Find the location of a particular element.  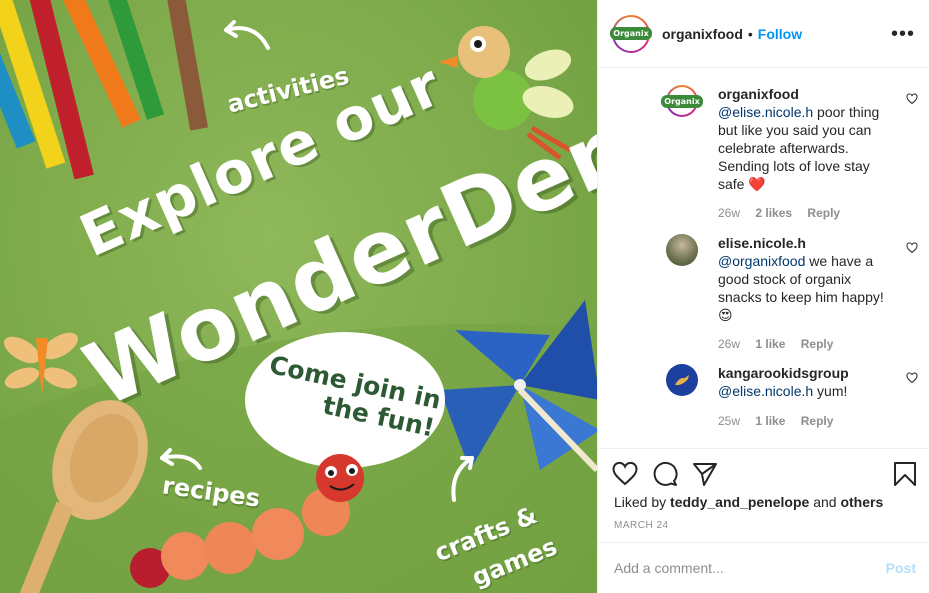

follow-button: Follow is located at coordinates (780, 34).